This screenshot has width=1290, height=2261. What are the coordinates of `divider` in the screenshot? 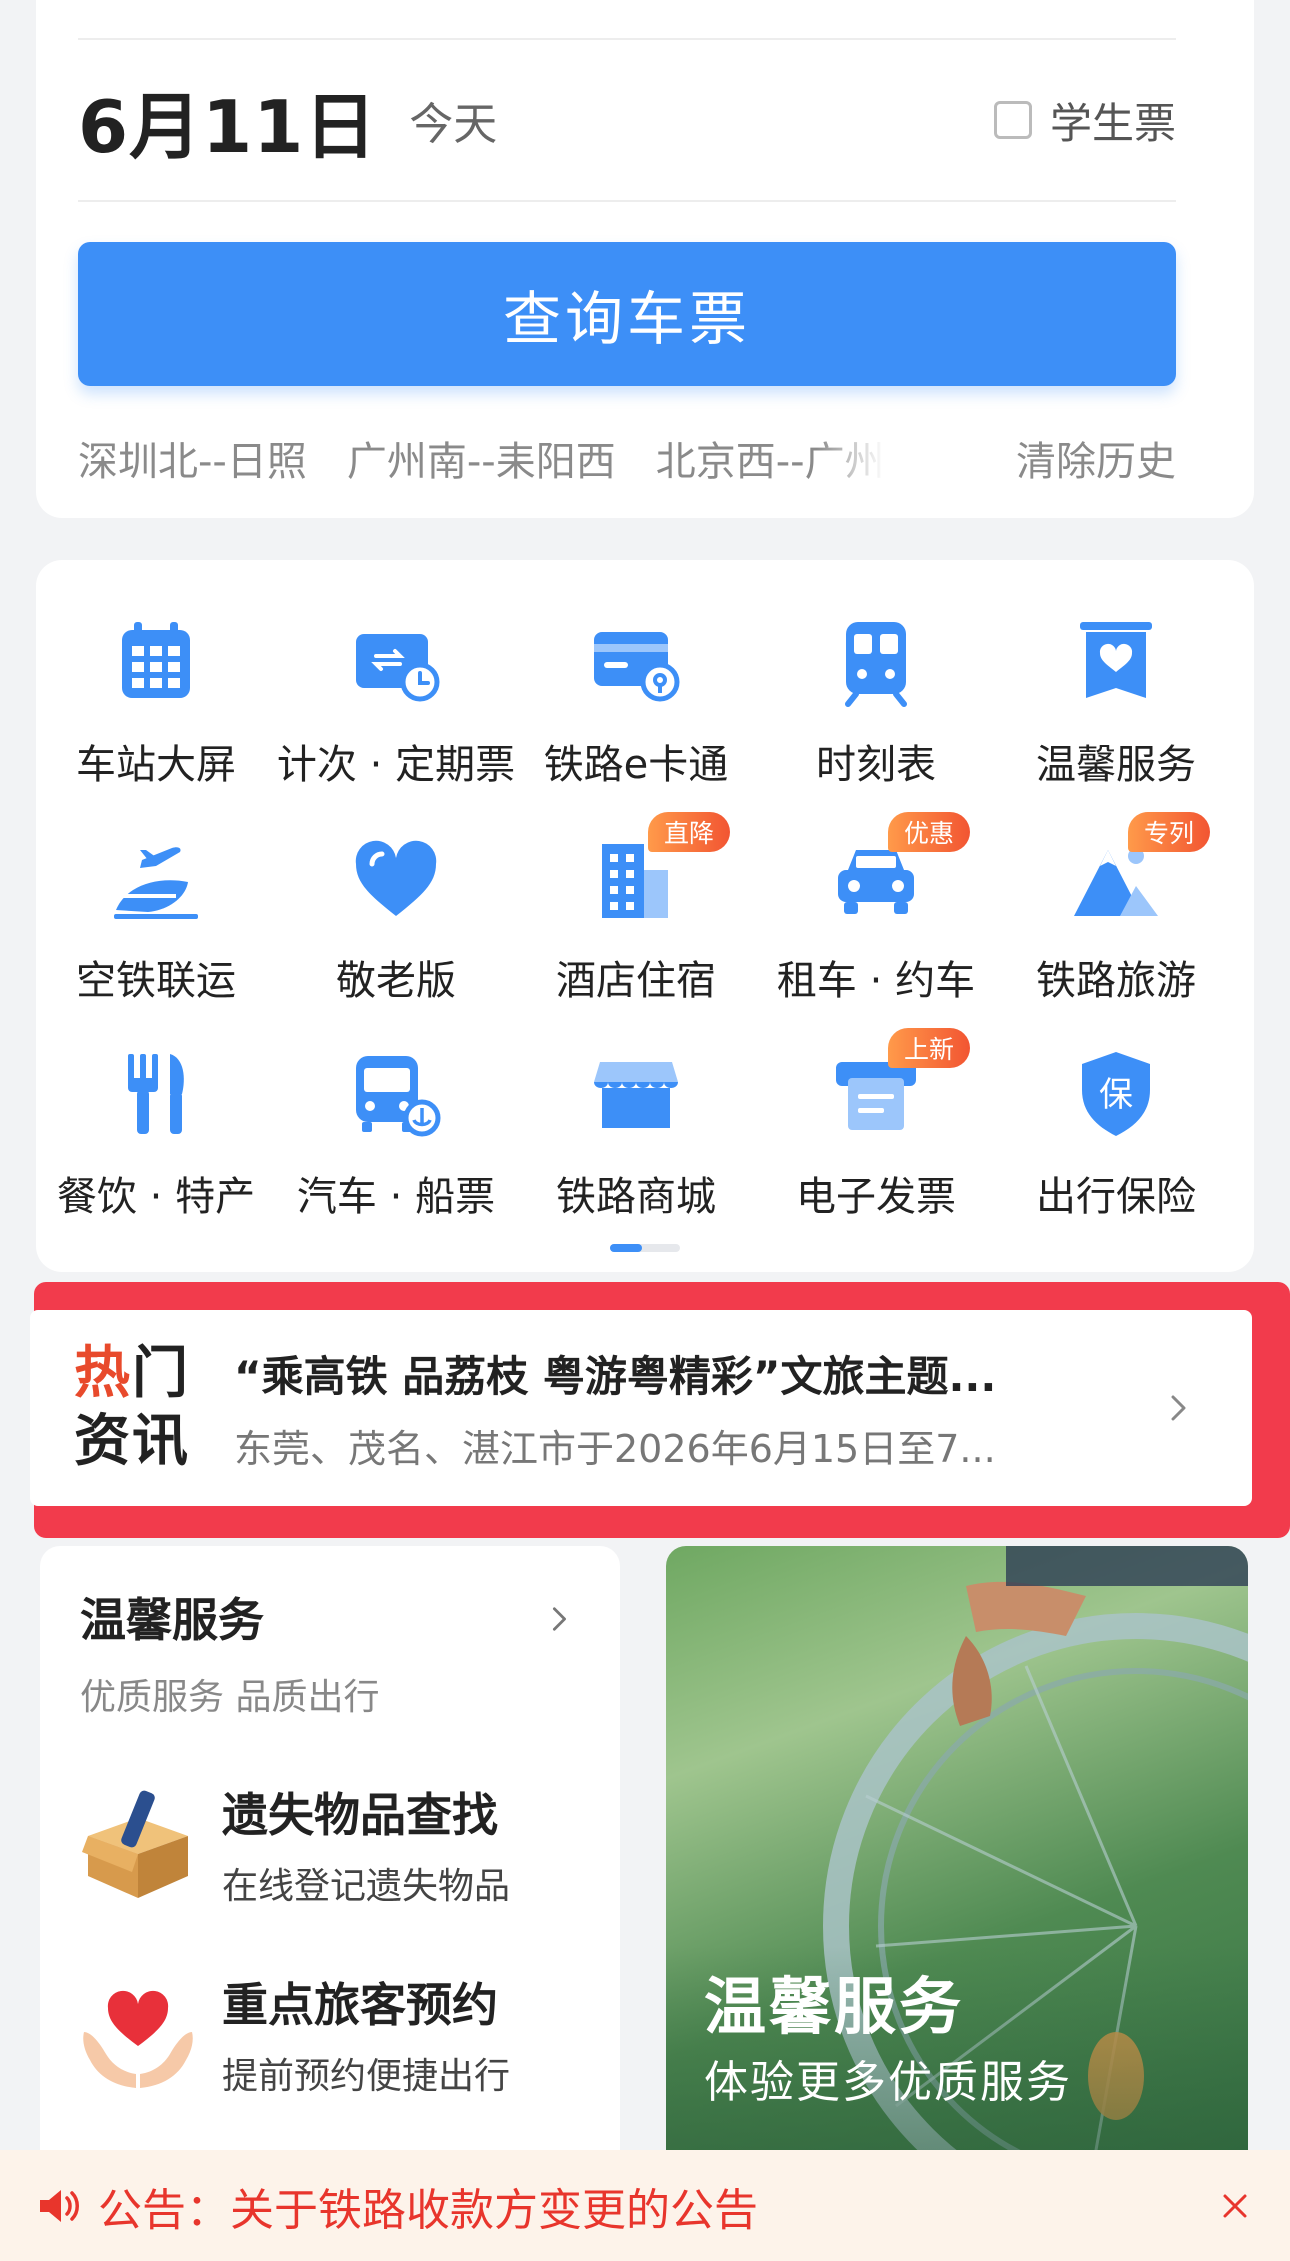 It's located at (627, 201).